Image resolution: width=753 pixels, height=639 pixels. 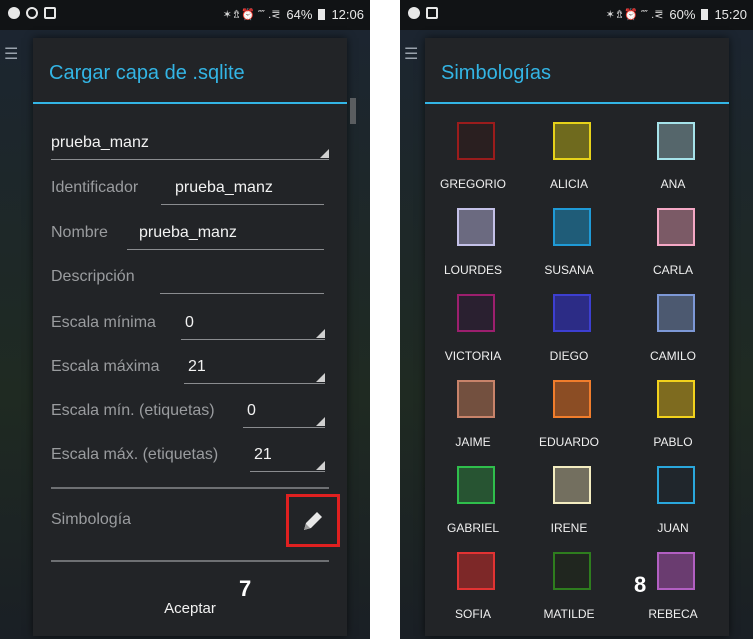 I want to click on identifier-value: prueba_manz, so click(x=224, y=187).